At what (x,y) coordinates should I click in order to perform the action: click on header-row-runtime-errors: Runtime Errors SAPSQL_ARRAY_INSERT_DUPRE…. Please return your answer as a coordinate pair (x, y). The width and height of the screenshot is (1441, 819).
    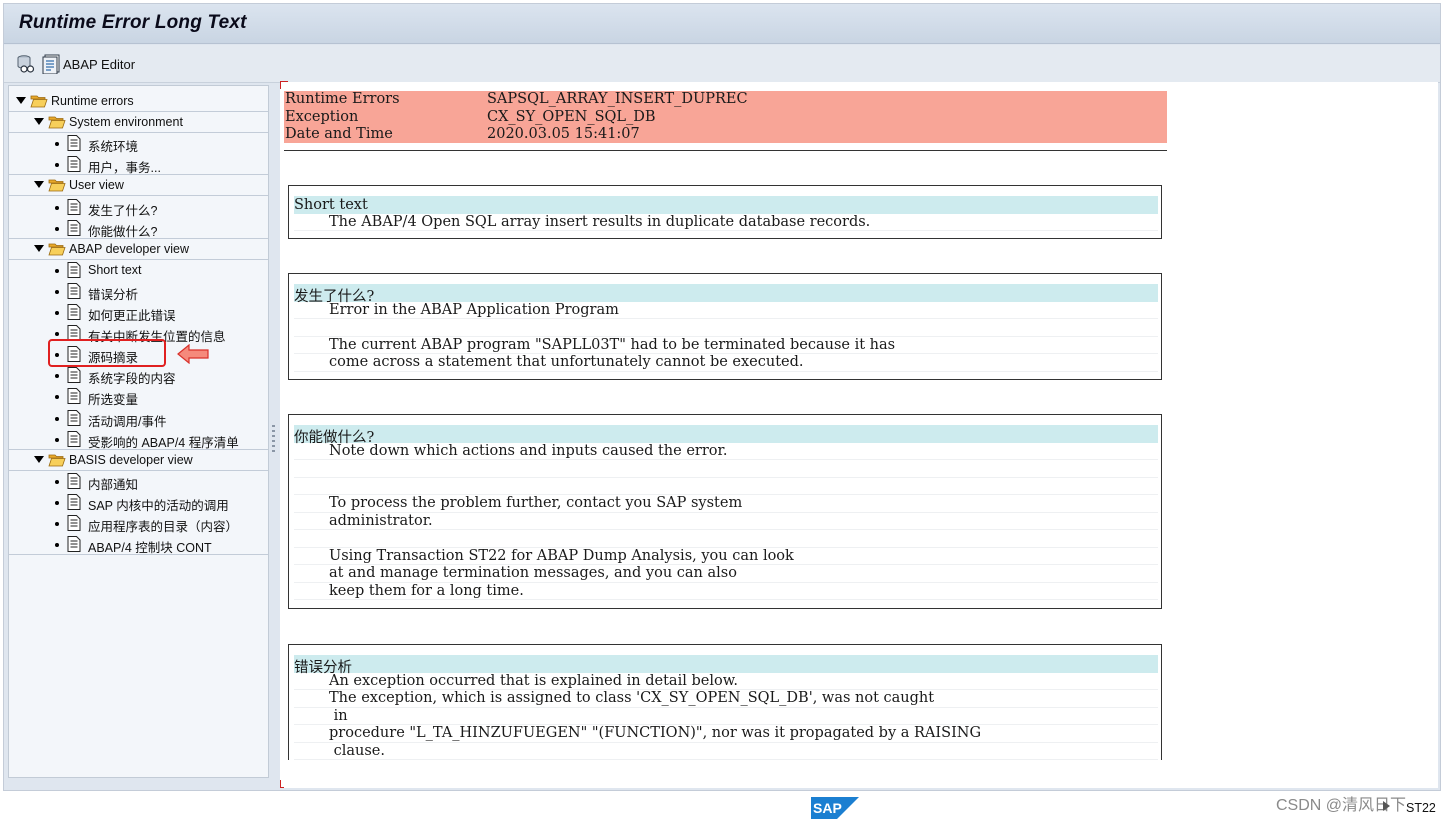
    Looking at the image, I should click on (725, 100).